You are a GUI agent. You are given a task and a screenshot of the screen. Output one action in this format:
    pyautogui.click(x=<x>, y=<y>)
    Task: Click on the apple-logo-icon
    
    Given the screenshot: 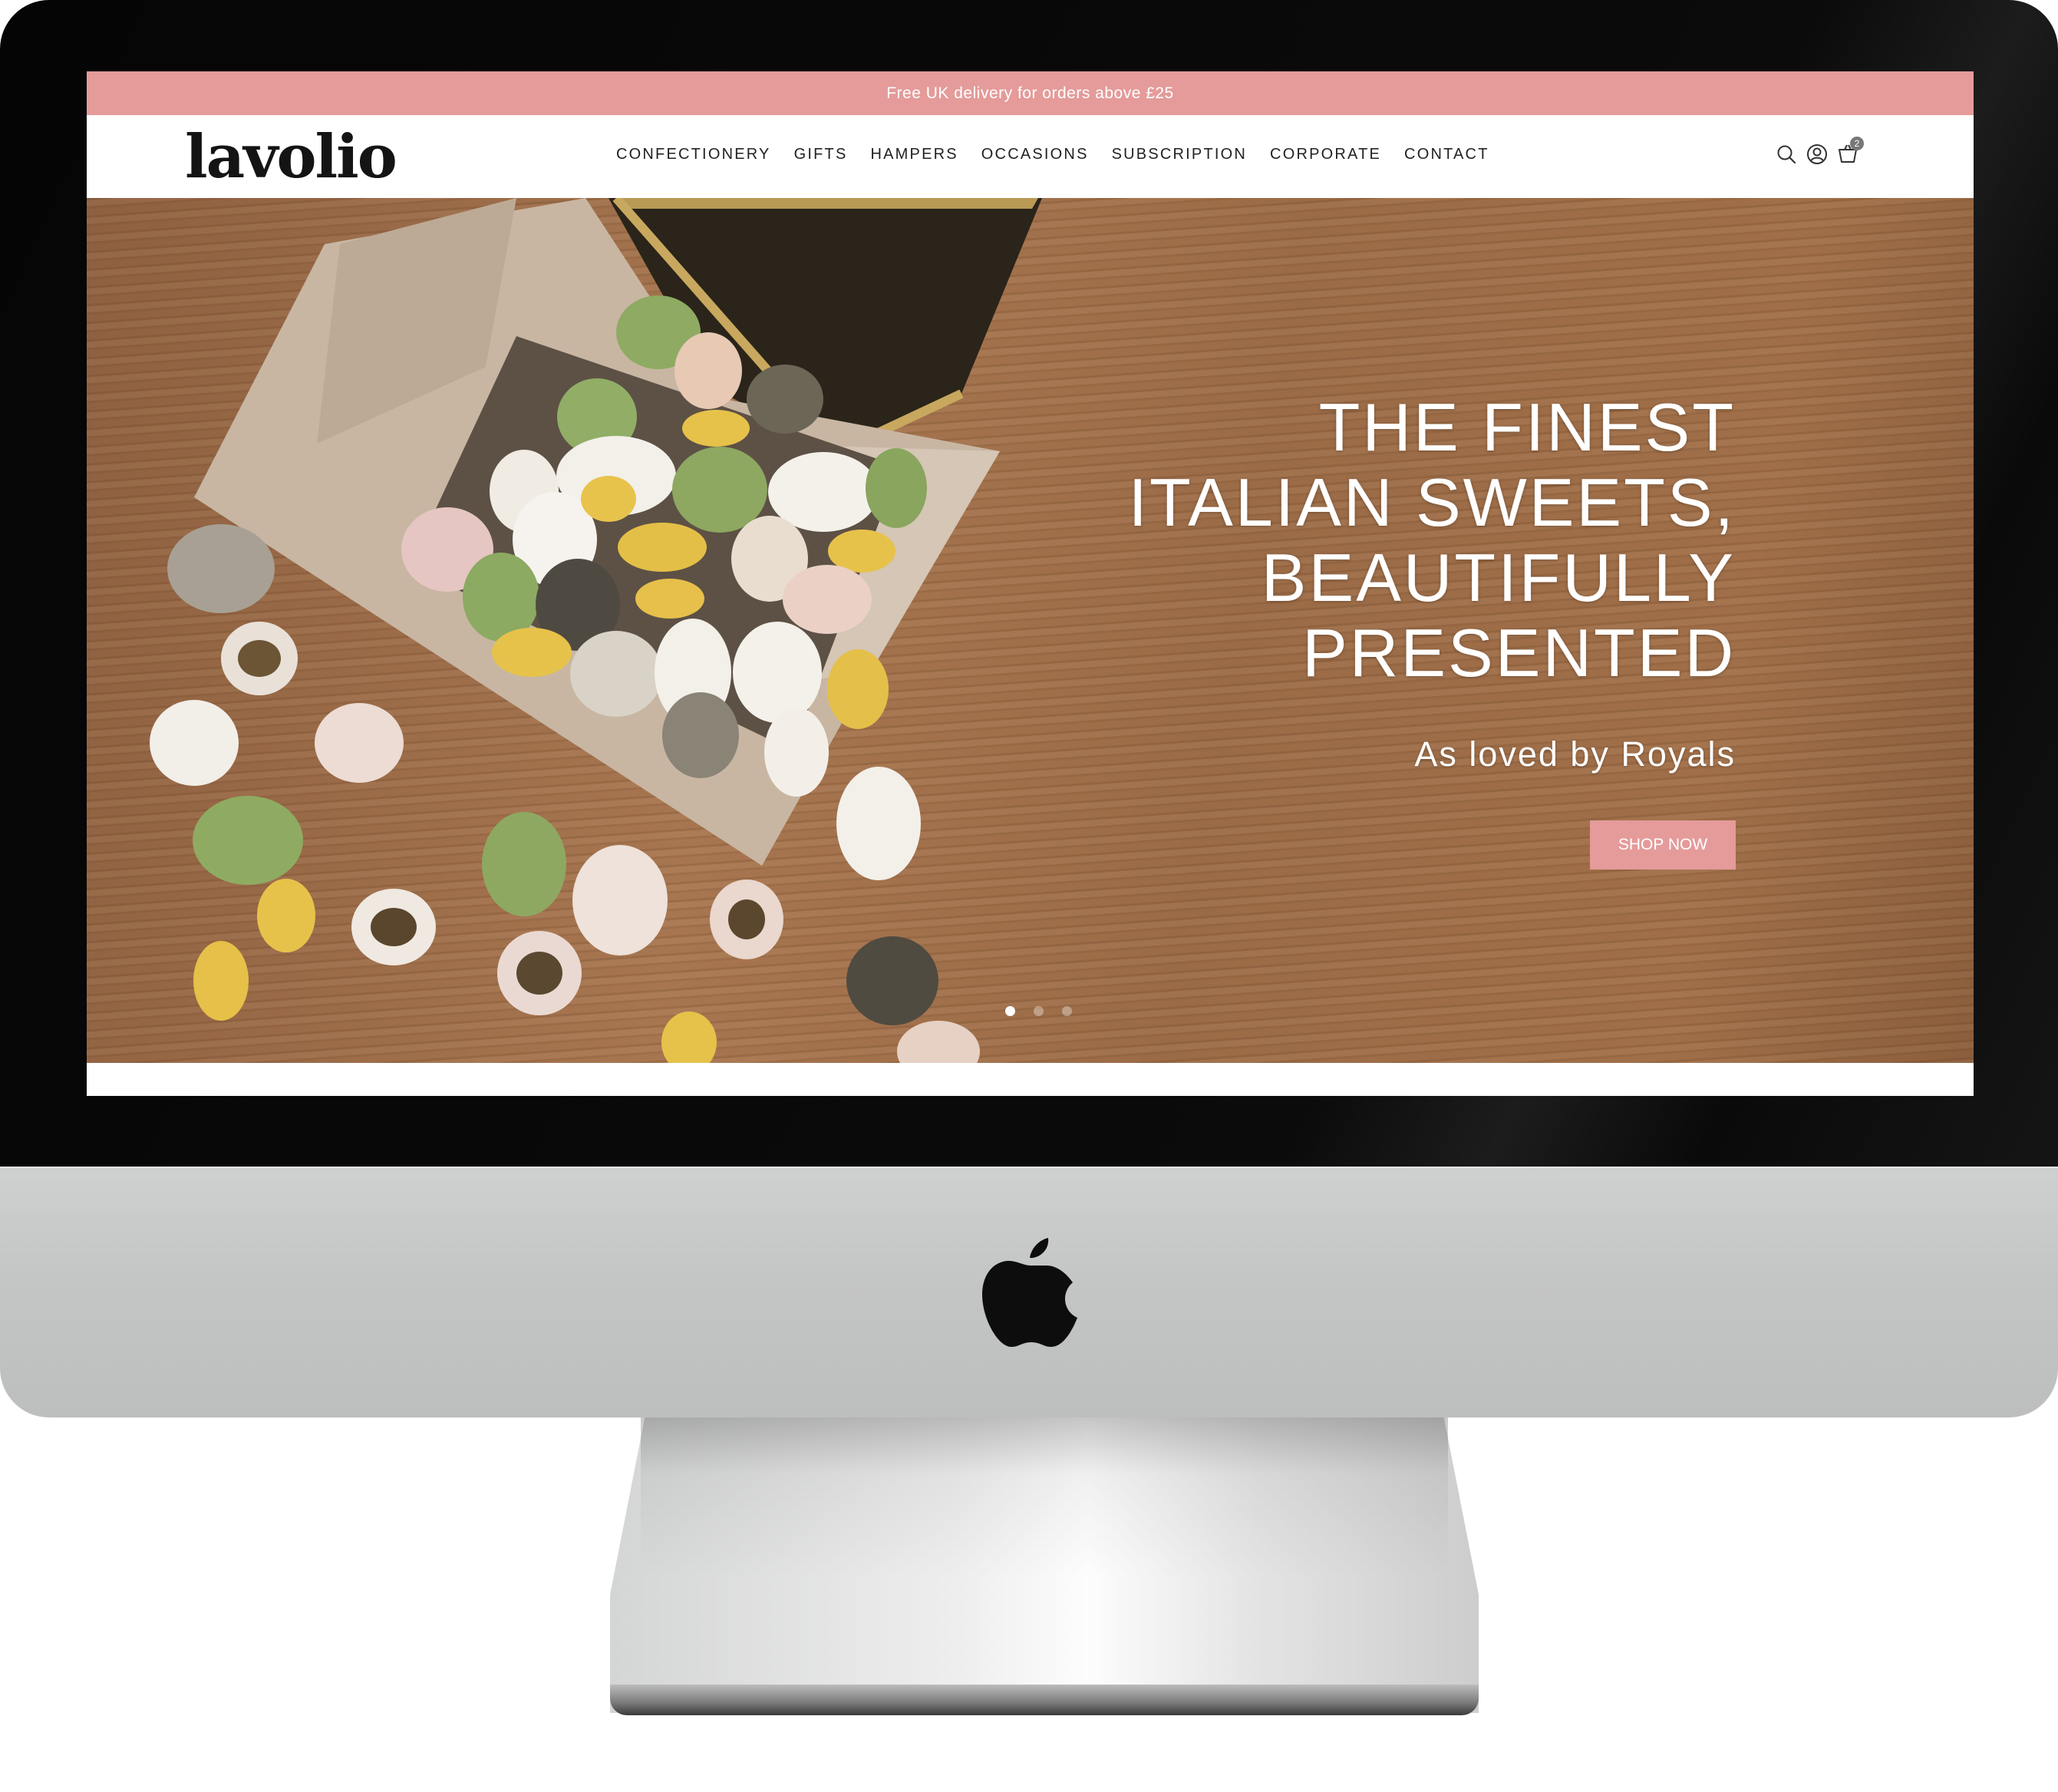 What is the action you would take?
    pyautogui.click(x=1029, y=1292)
    